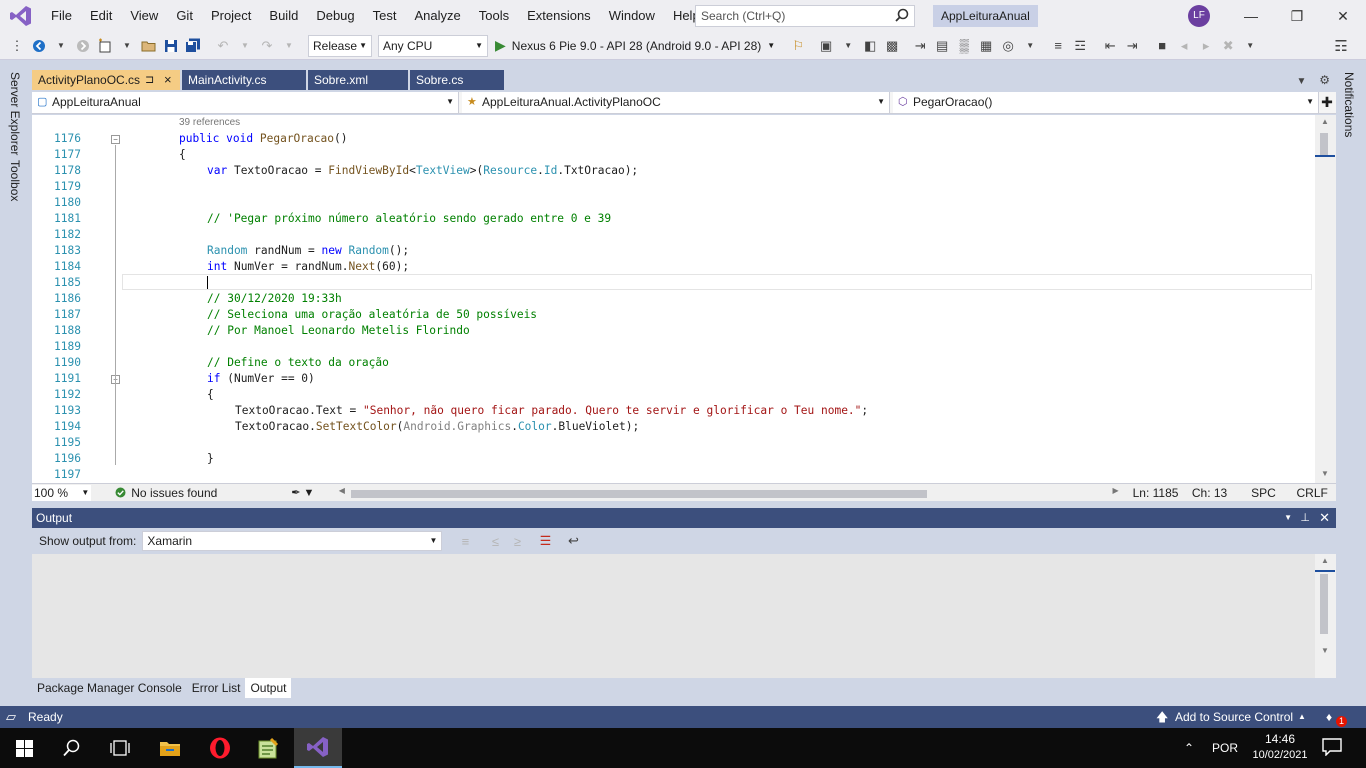 The height and width of the screenshot is (768, 1366). I want to click on output-vertical-scrollbar: ▲ ▼, so click(1325, 616).